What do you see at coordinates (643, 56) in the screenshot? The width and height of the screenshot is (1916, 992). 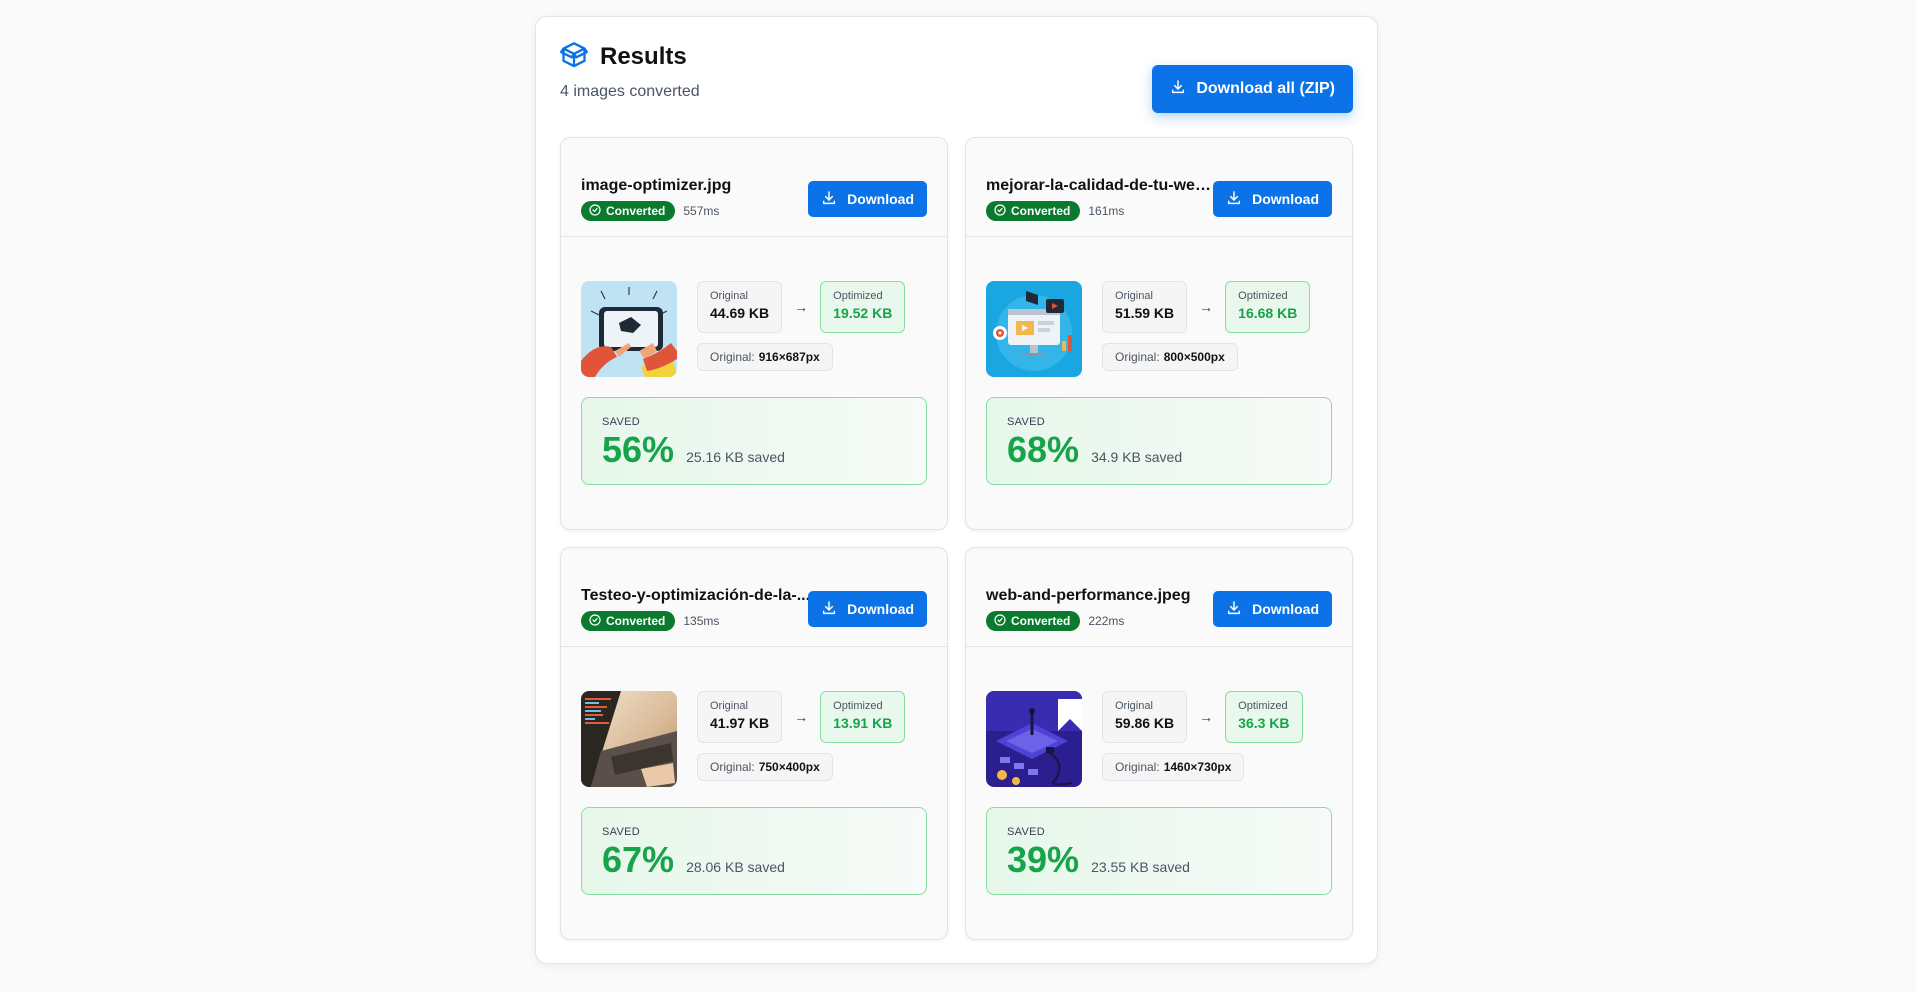 I see `page-title: Results` at bounding box center [643, 56].